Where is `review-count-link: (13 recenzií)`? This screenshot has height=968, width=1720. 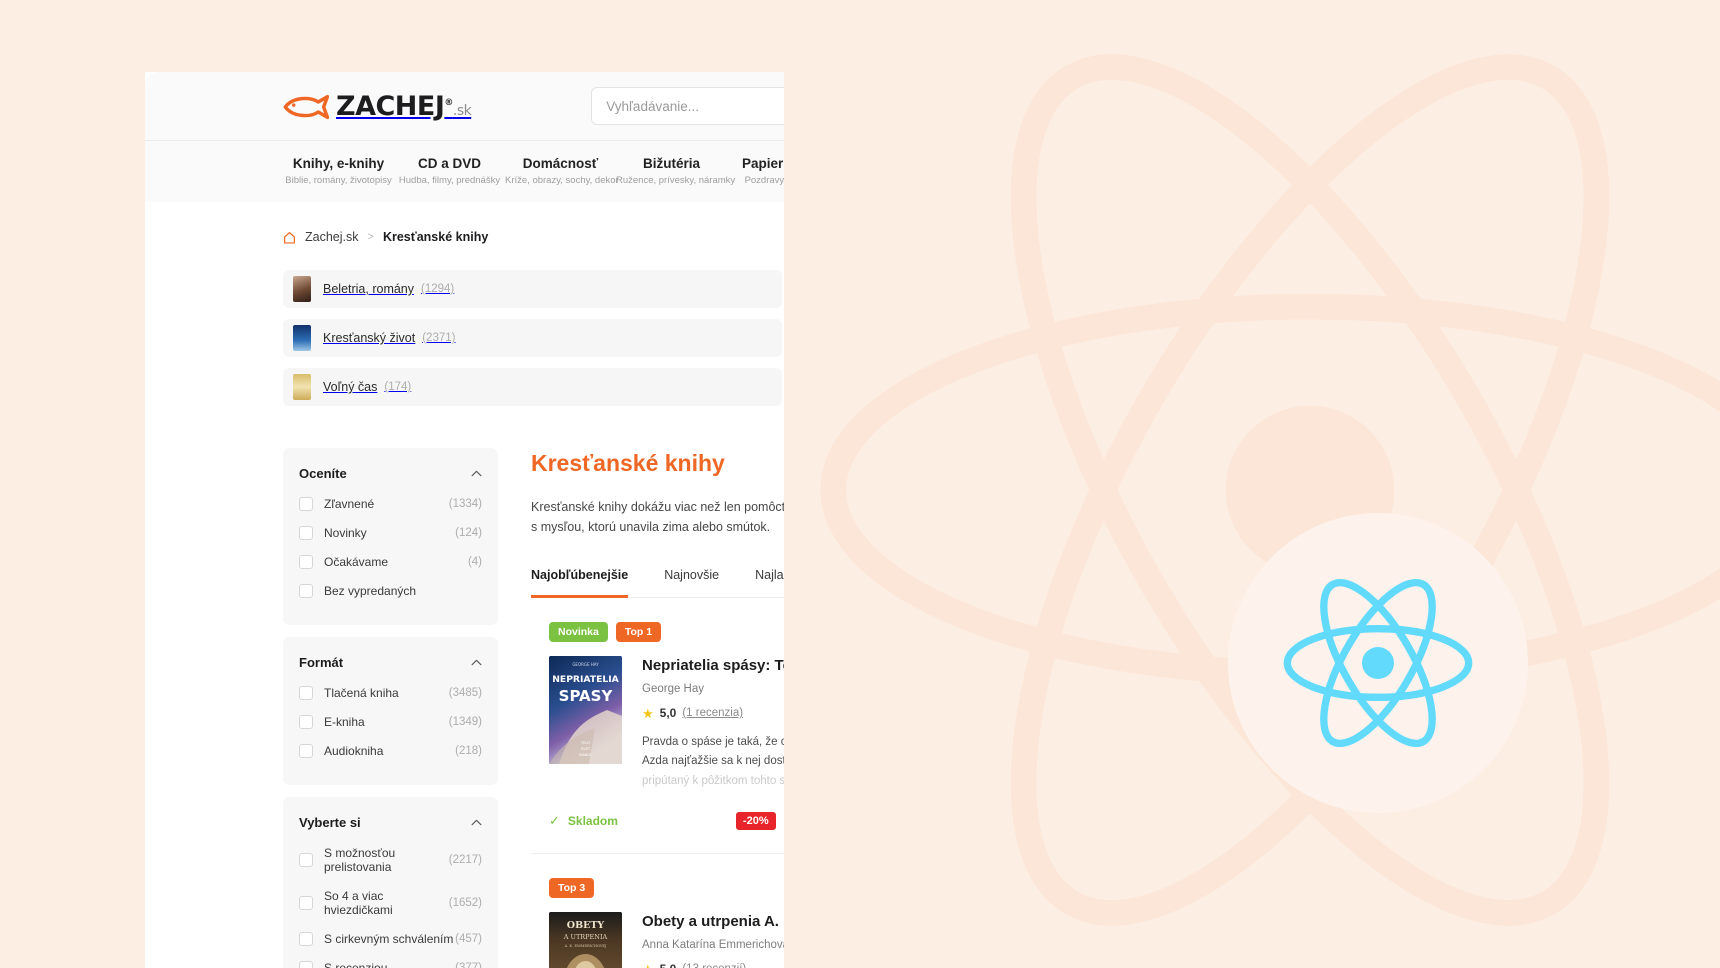
review-count-link: (13 recenzií) is located at coordinates (714, 965).